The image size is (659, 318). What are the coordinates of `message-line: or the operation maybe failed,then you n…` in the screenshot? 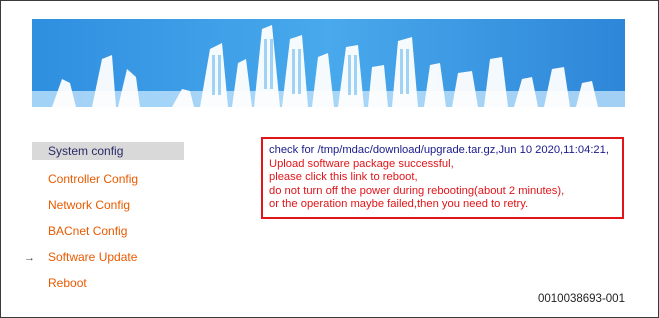 It's located at (399, 204).